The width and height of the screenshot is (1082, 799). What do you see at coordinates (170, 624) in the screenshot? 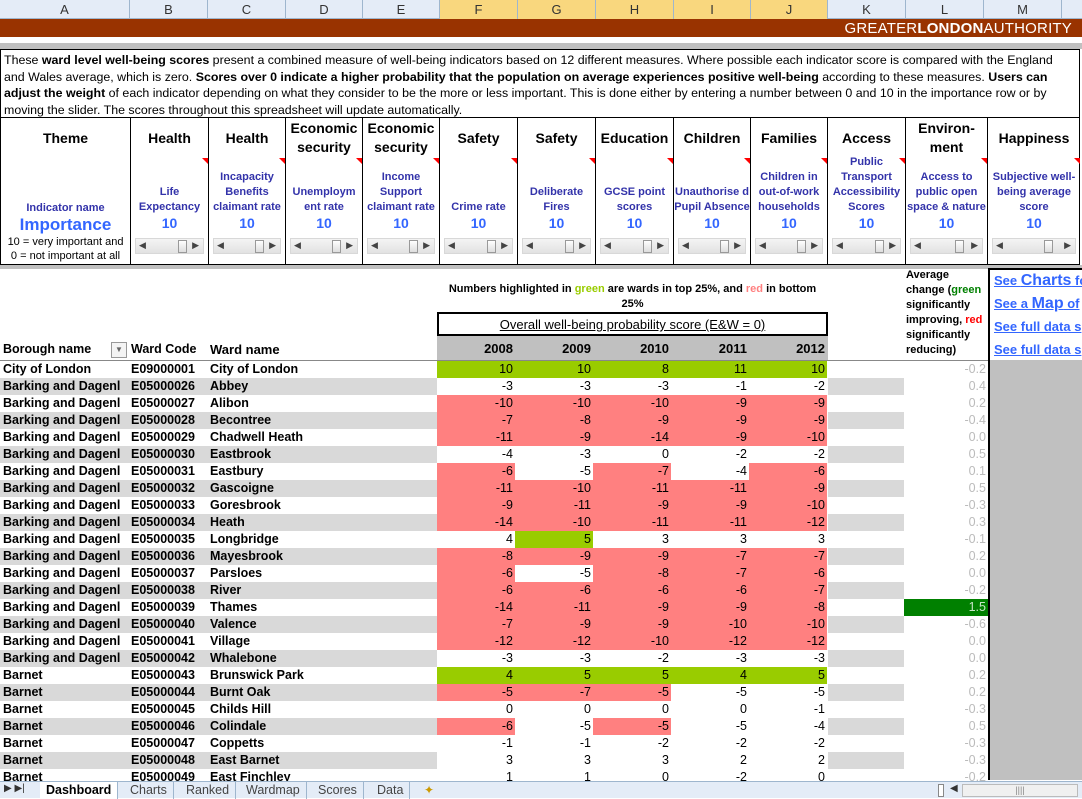
I see `ward-code-cell: E05000040` at bounding box center [170, 624].